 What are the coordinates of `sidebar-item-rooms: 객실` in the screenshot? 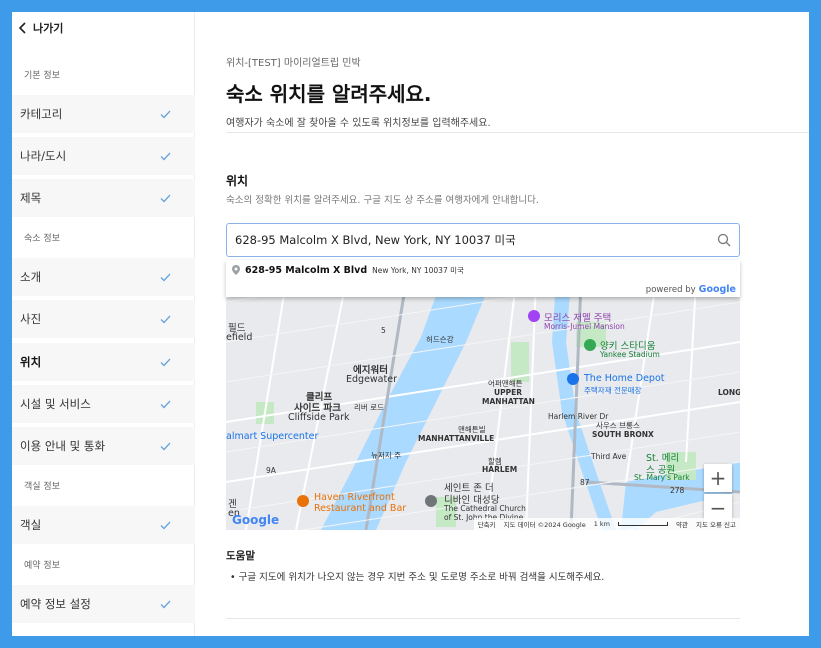 It's located at (103, 525).